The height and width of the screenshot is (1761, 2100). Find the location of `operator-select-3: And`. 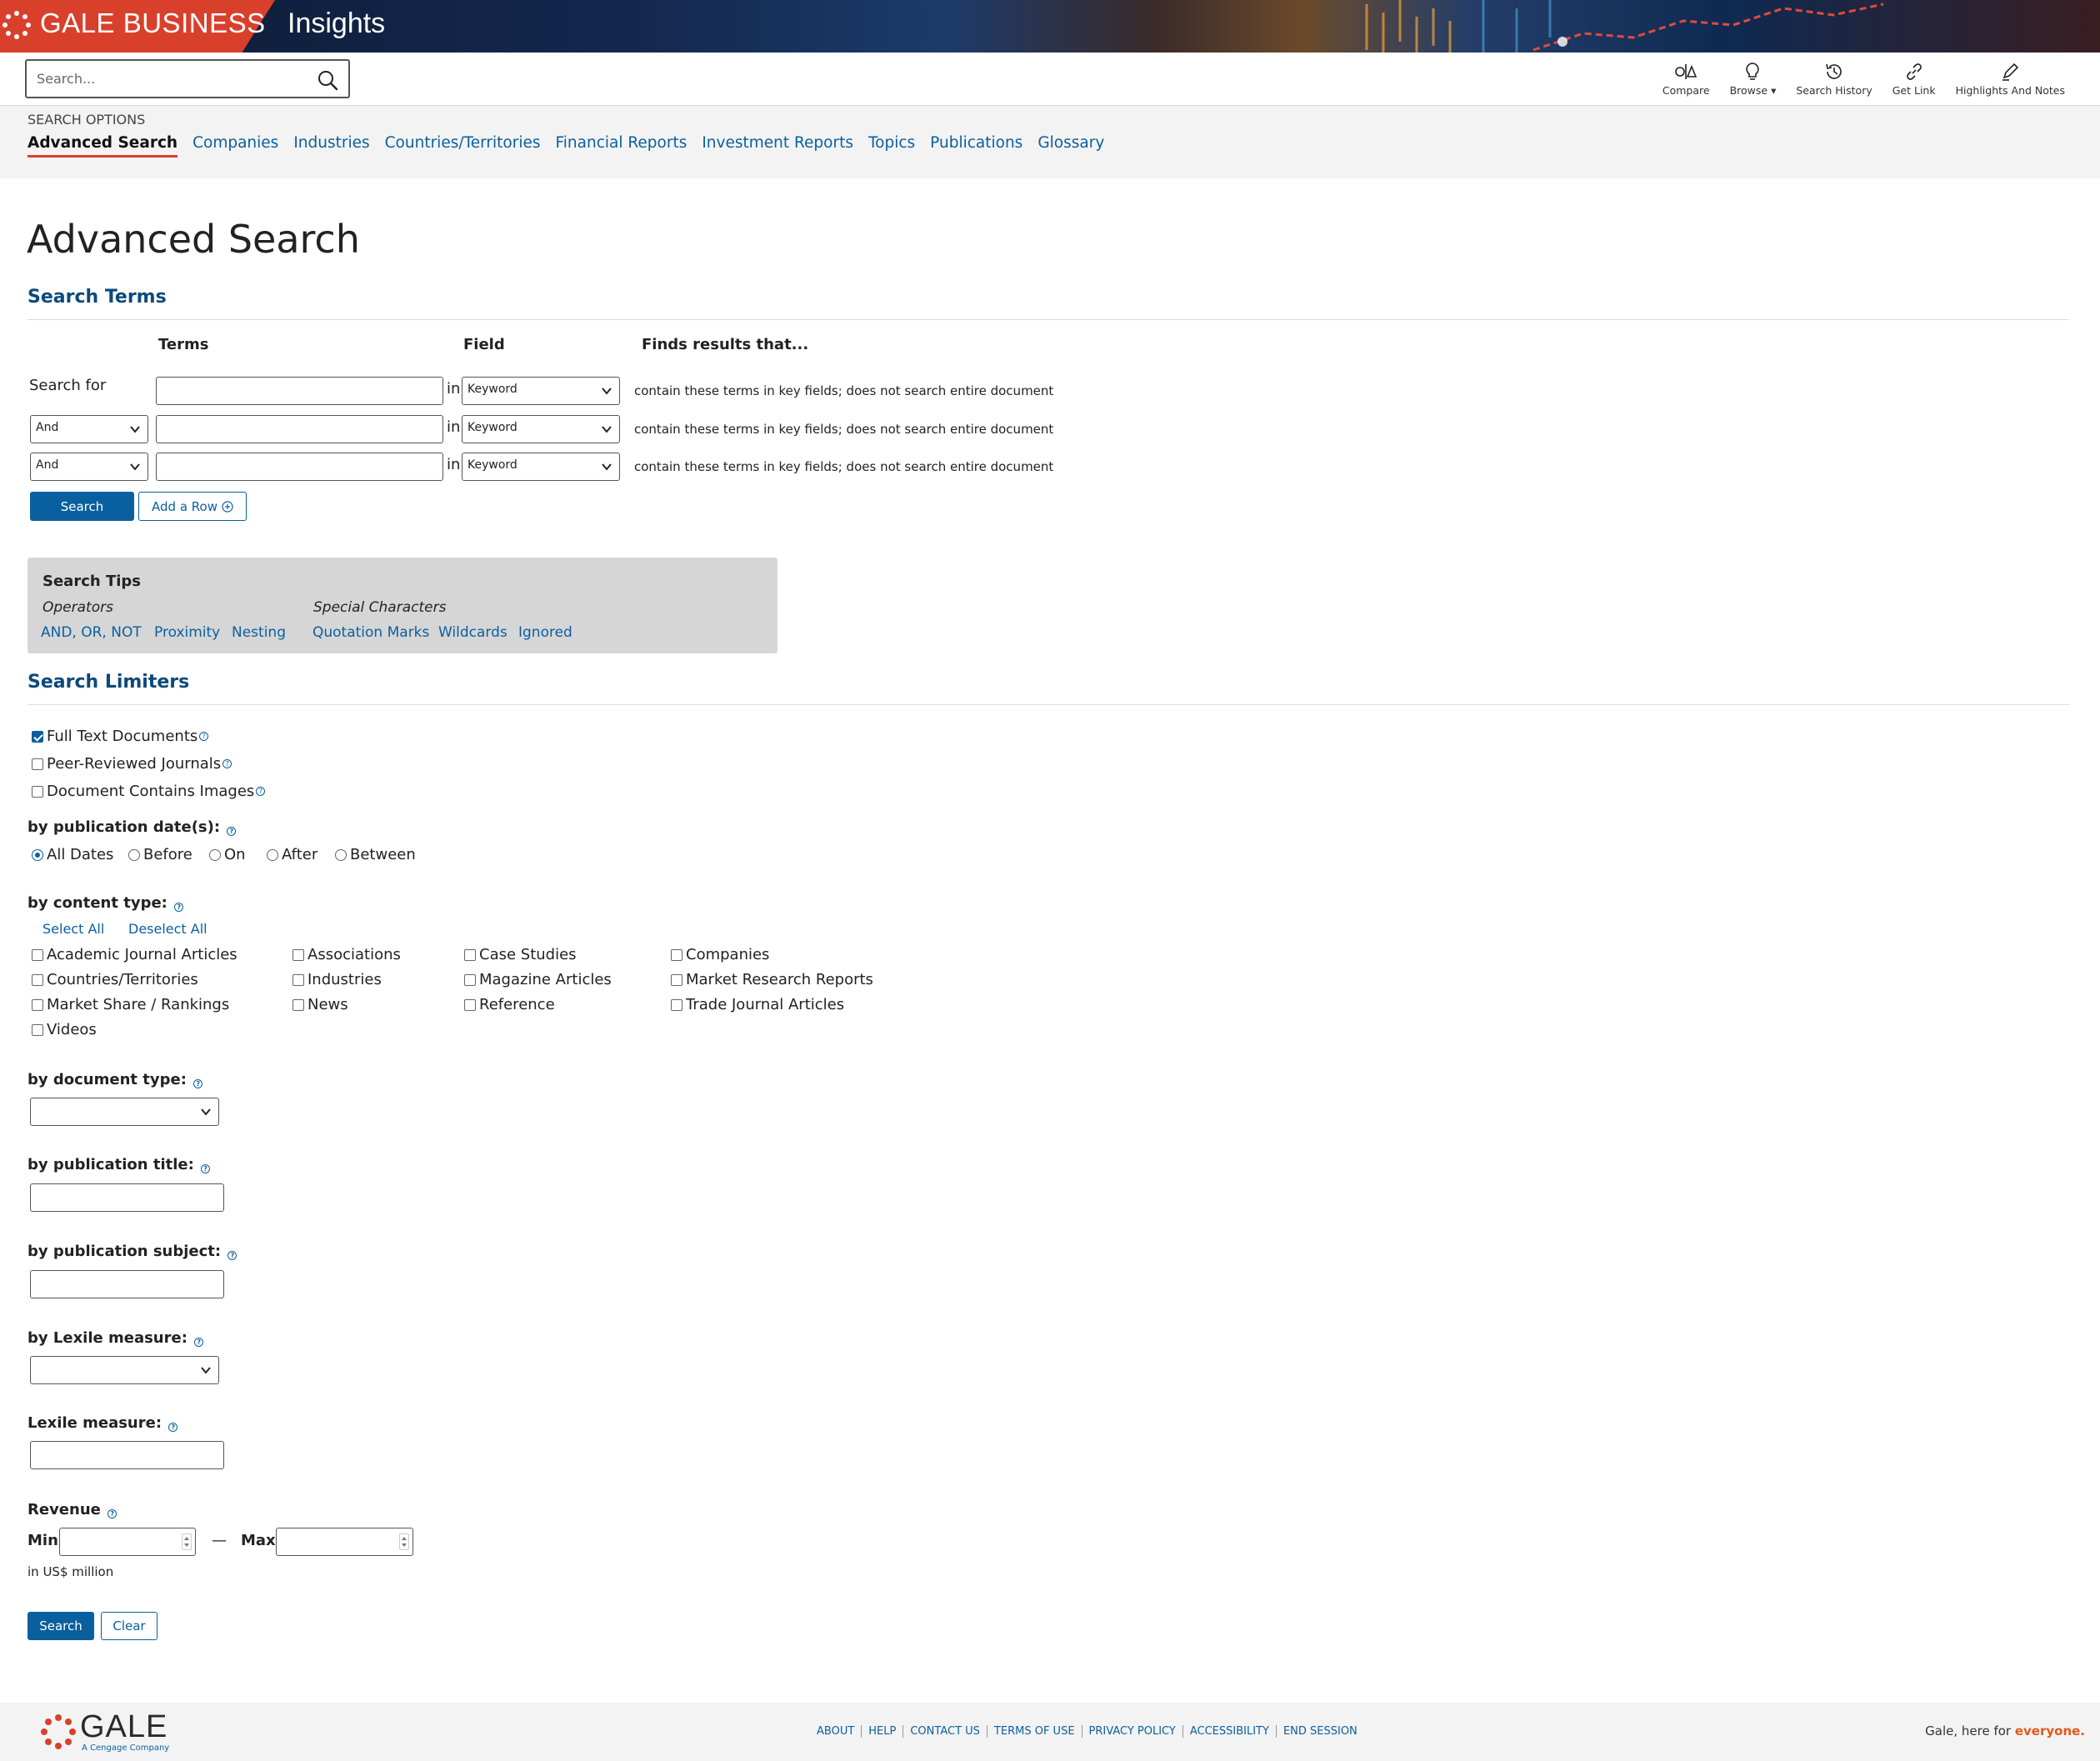

operator-select-3: And is located at coordinates (89, 467).